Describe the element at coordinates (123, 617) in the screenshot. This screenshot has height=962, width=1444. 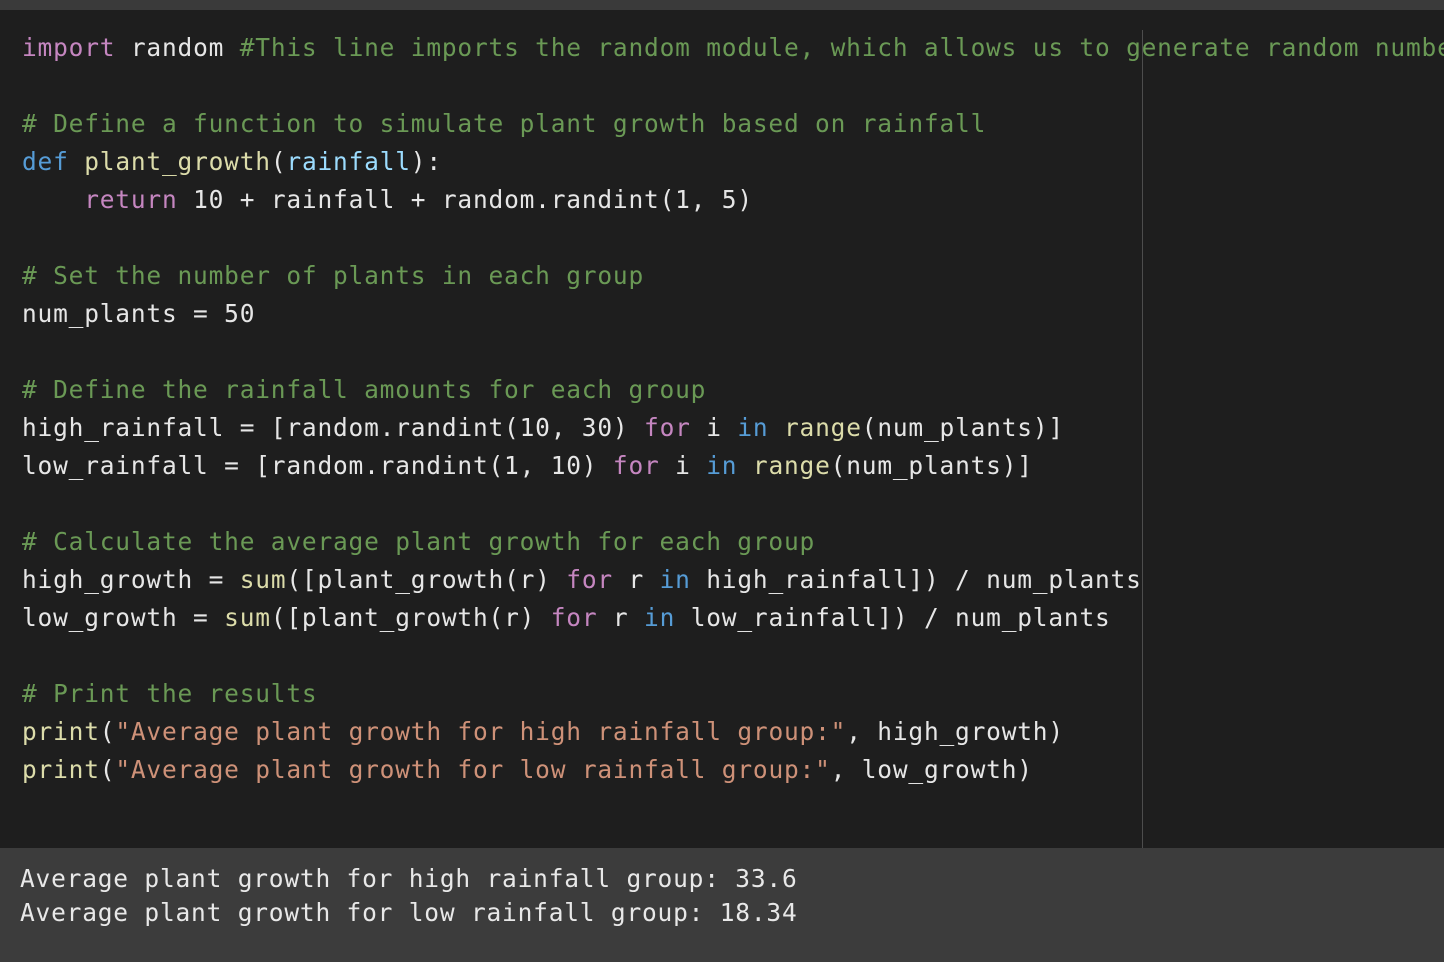
I see `code-token: low_growth =` at that location.